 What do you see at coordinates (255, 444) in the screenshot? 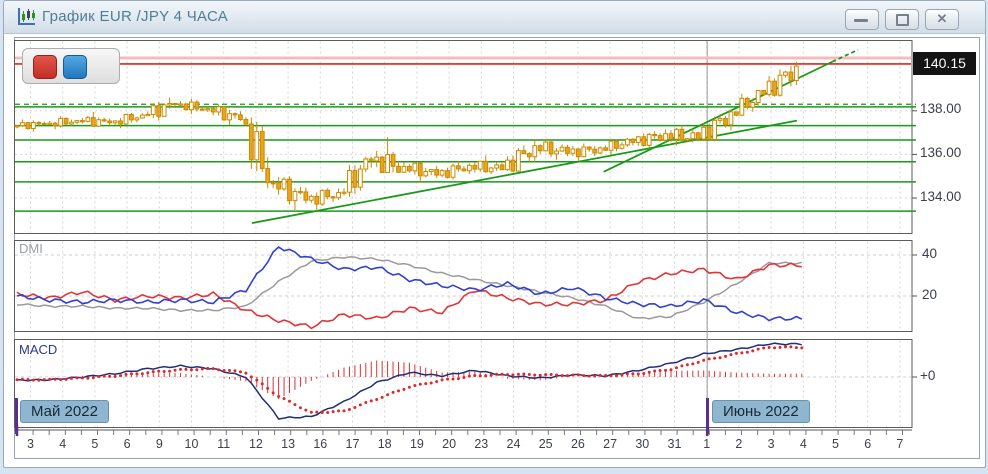
I see `x-axis-label: 12` at bounding box center [255, 444].